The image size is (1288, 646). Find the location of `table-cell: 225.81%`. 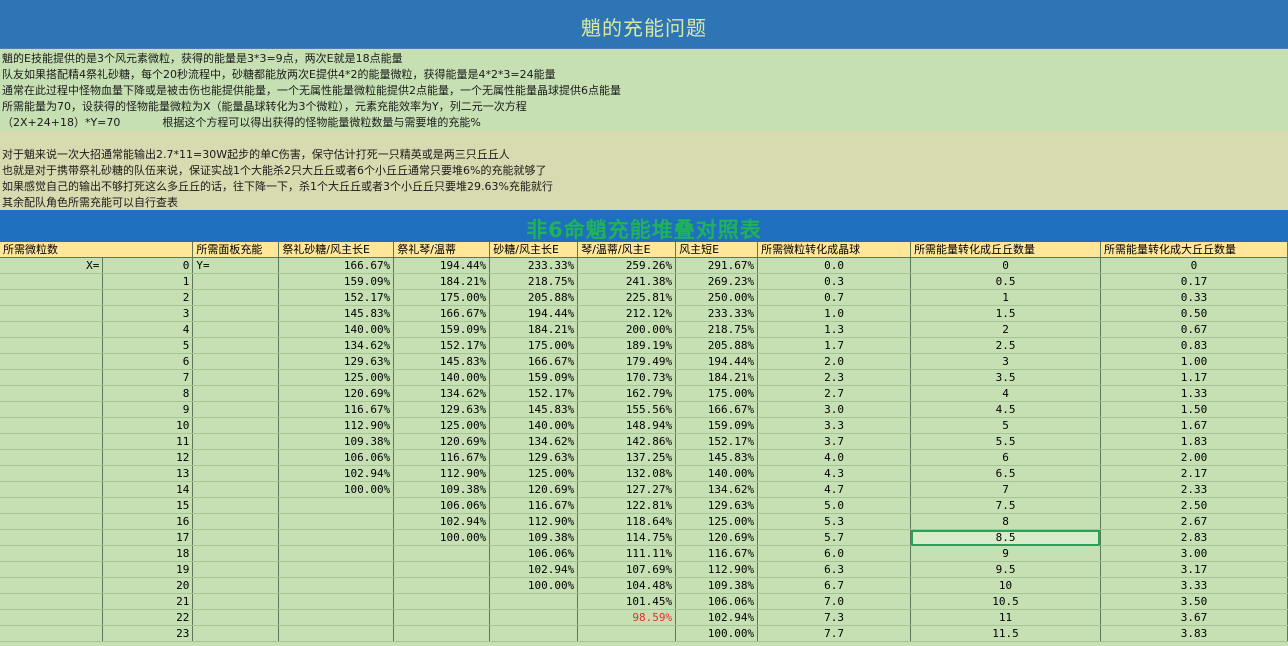

table-cell: 225.81% is located at coordinates (627, 297).